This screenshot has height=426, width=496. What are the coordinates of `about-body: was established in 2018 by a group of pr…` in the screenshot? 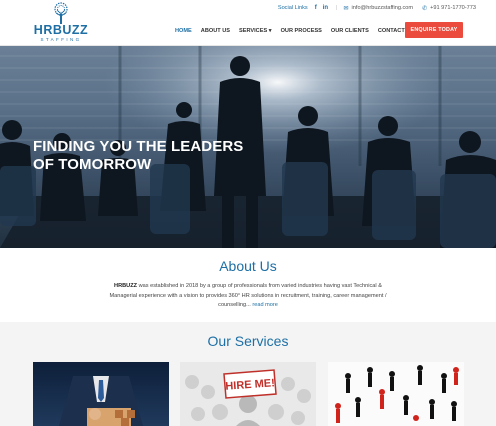 It's located at (248, 296).